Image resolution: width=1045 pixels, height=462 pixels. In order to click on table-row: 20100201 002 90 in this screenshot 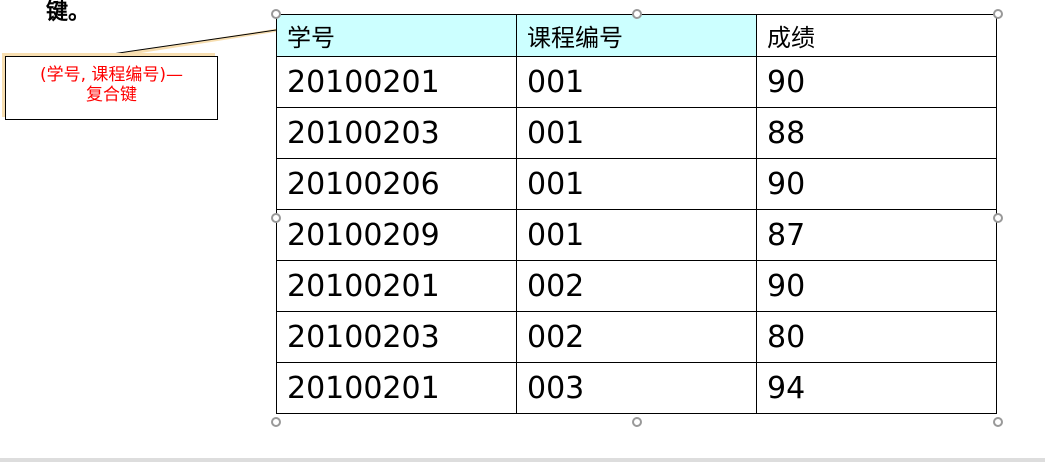, I will do `click(636, 286)`.